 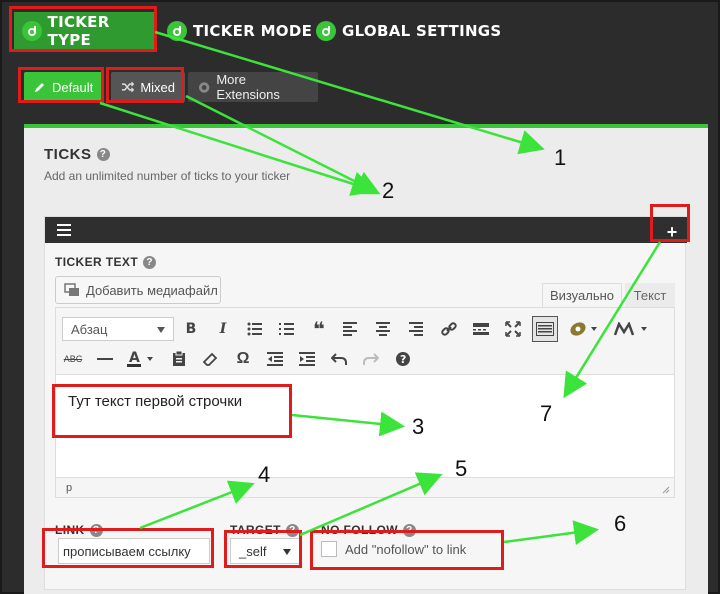 I want to click on tab-text: Текст, so click(x=650, y=295).